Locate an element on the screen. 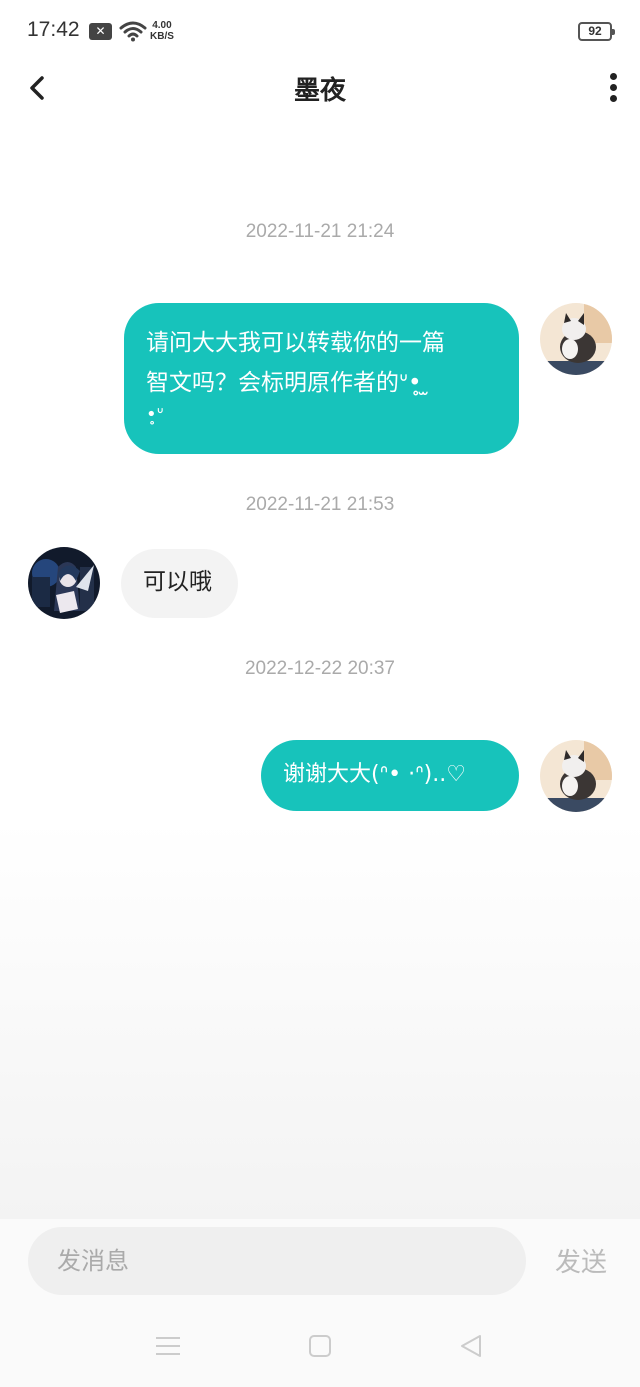 The image size is (640, 1387). square-home-icon is located at coordinates (320, 1345).